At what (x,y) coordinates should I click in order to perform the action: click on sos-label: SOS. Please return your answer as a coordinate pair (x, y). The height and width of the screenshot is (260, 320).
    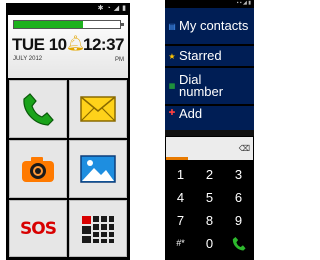
    Looking at the image, I should click on (38, 228).